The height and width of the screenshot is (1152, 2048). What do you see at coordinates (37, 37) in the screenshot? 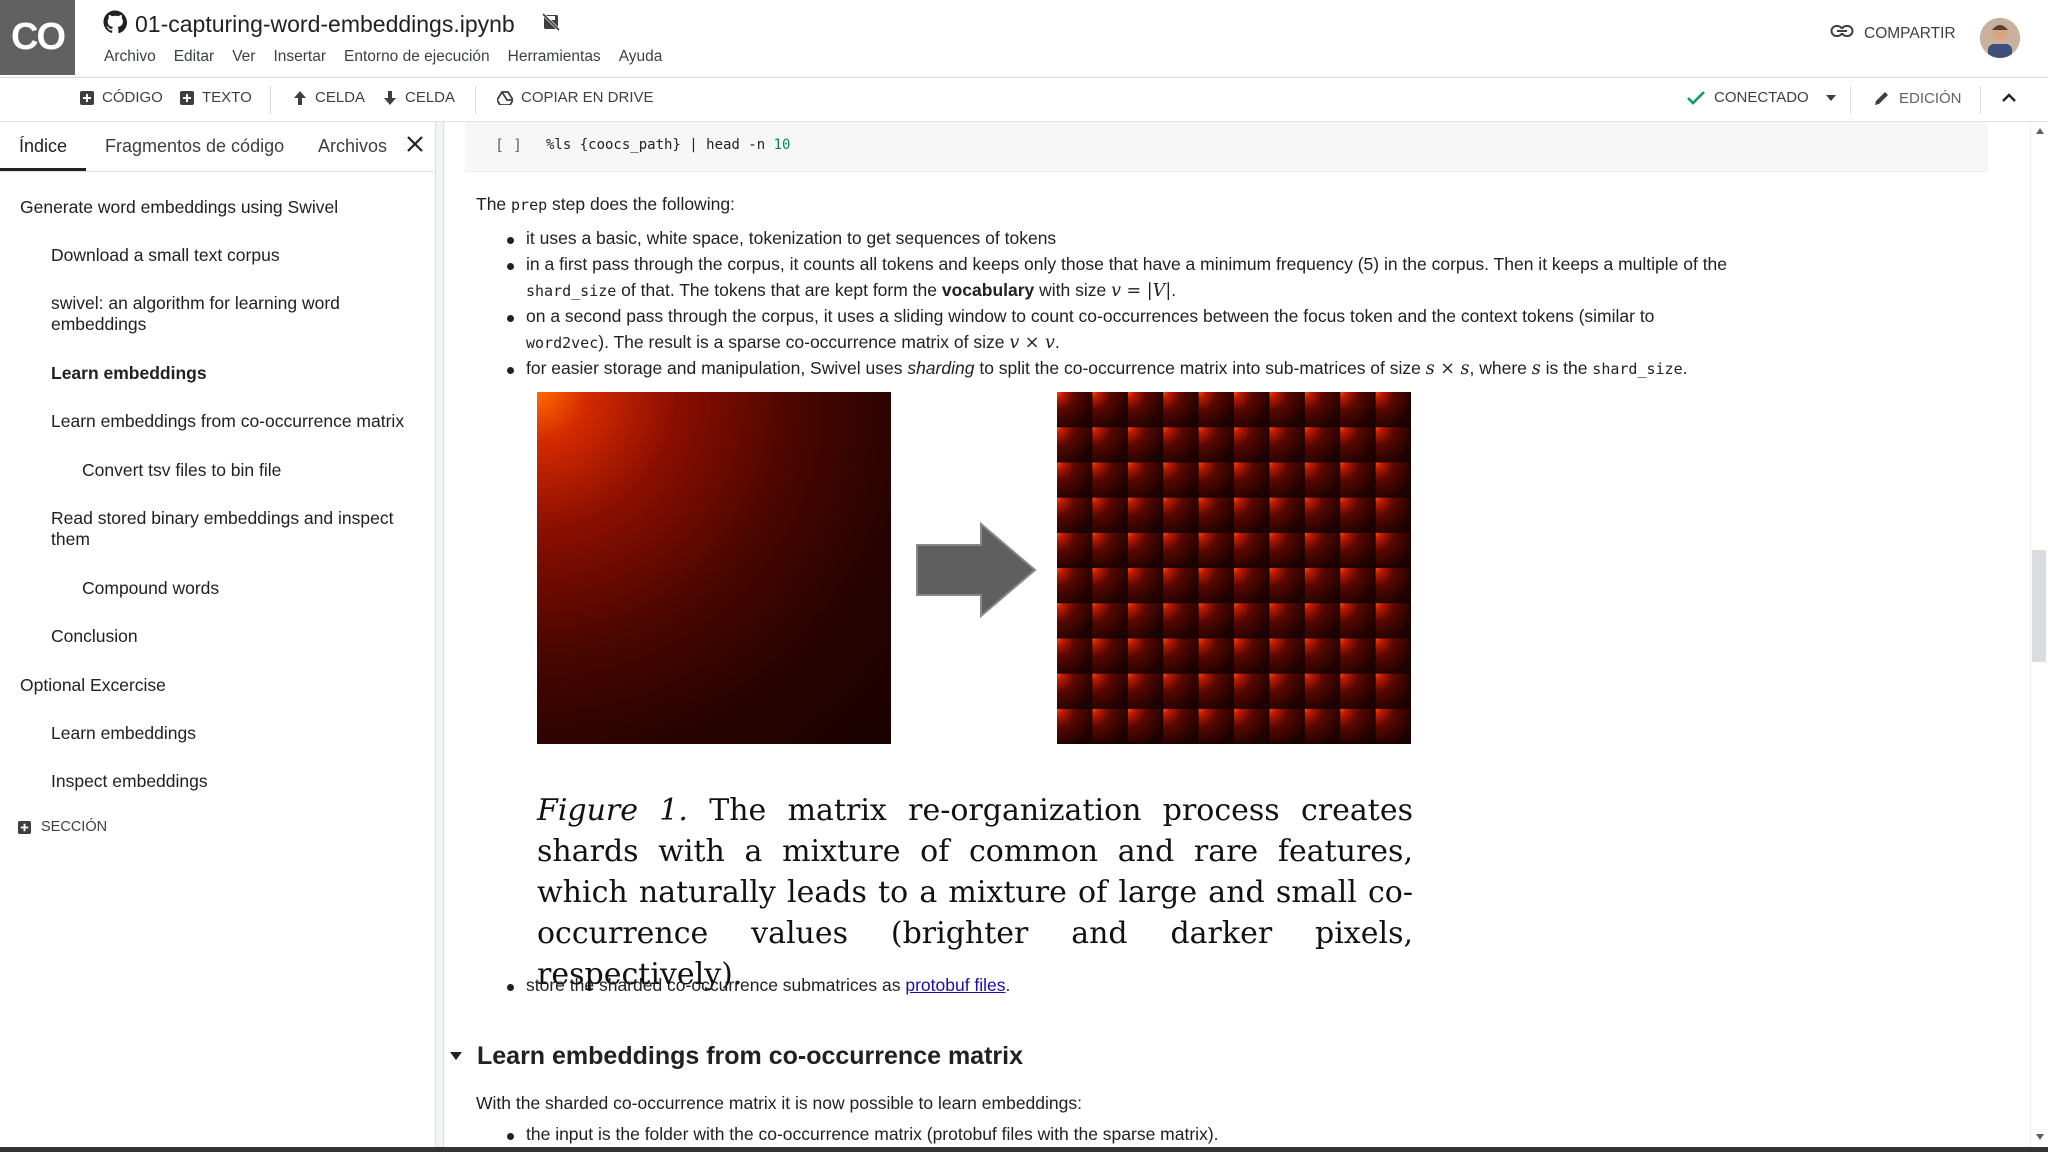
I see `colab-logo: CO` at bounding box center [37, 37].